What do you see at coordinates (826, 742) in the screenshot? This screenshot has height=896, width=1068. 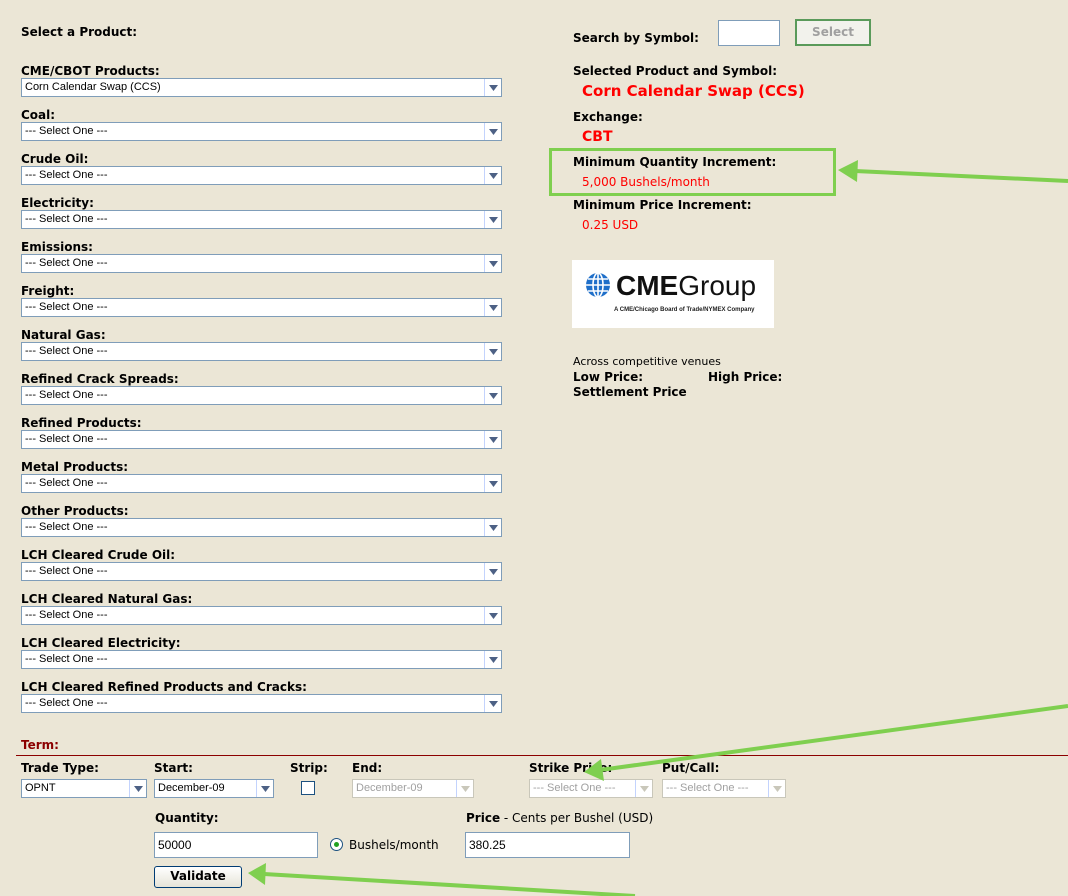 I see `arrow-to-strike-price` at bounding box center [826, 742].